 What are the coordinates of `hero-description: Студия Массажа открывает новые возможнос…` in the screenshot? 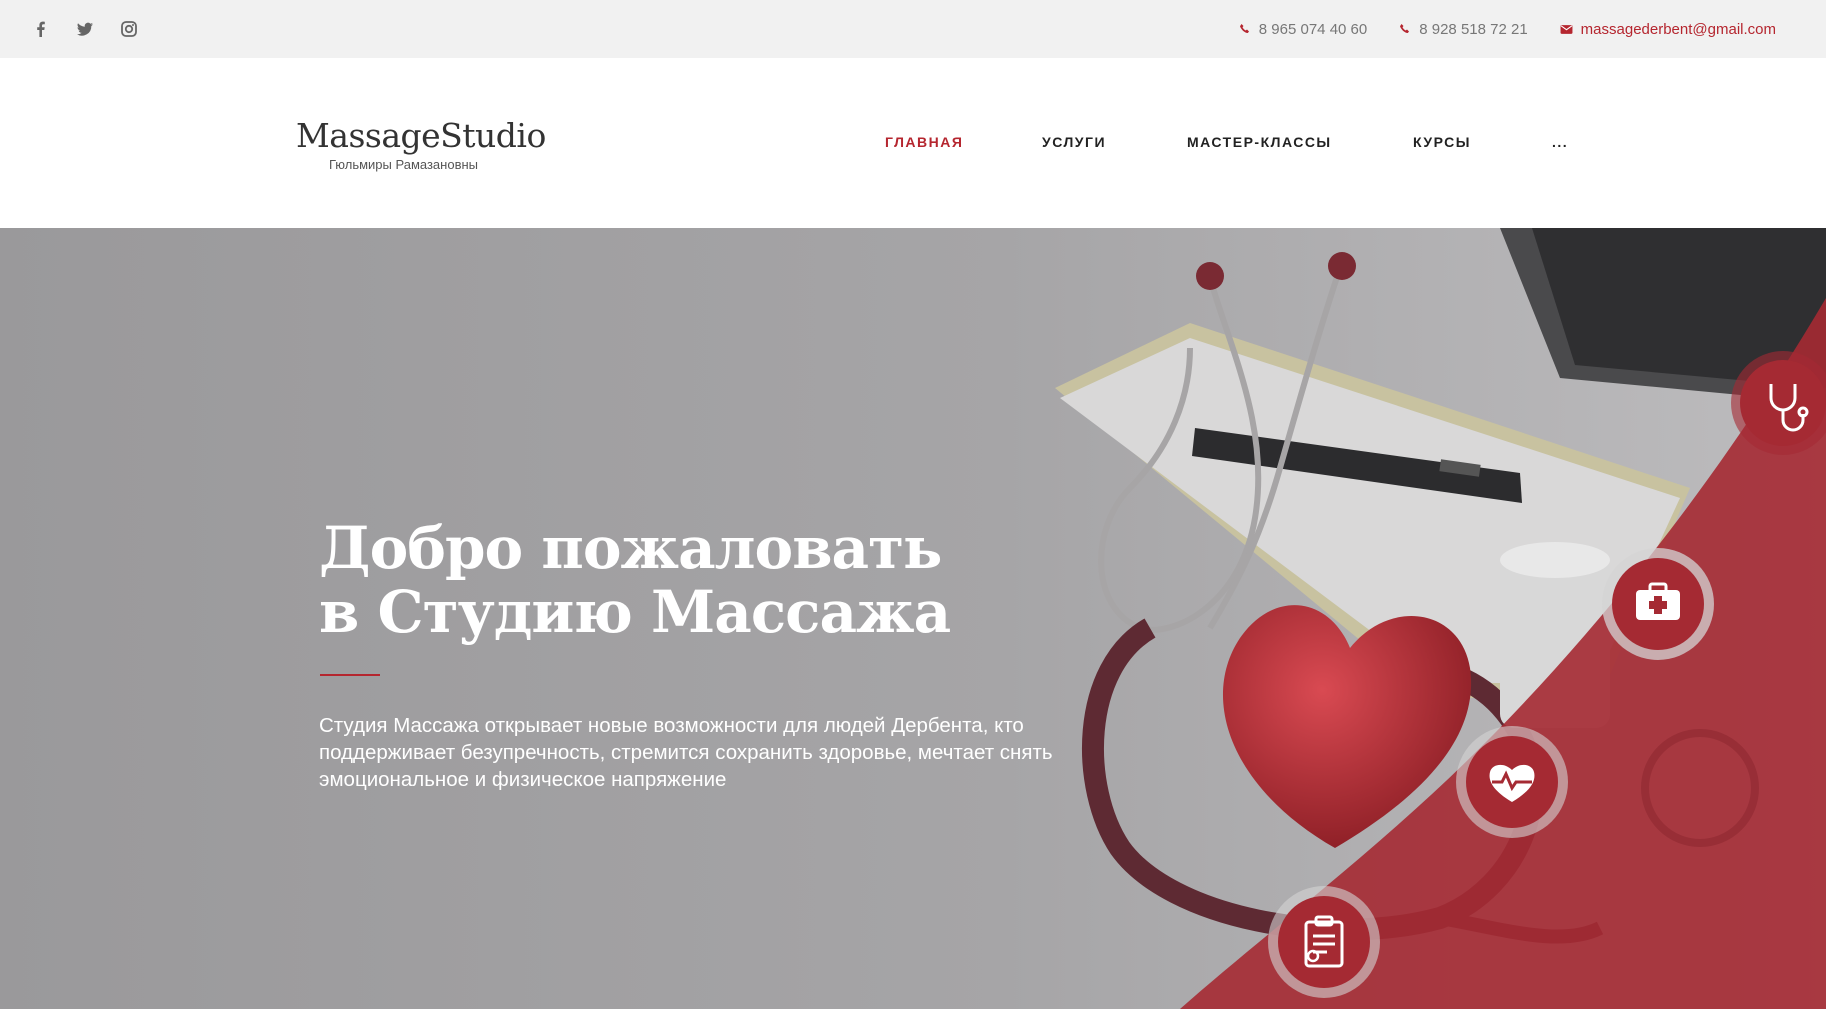 It's located at (686, 752).